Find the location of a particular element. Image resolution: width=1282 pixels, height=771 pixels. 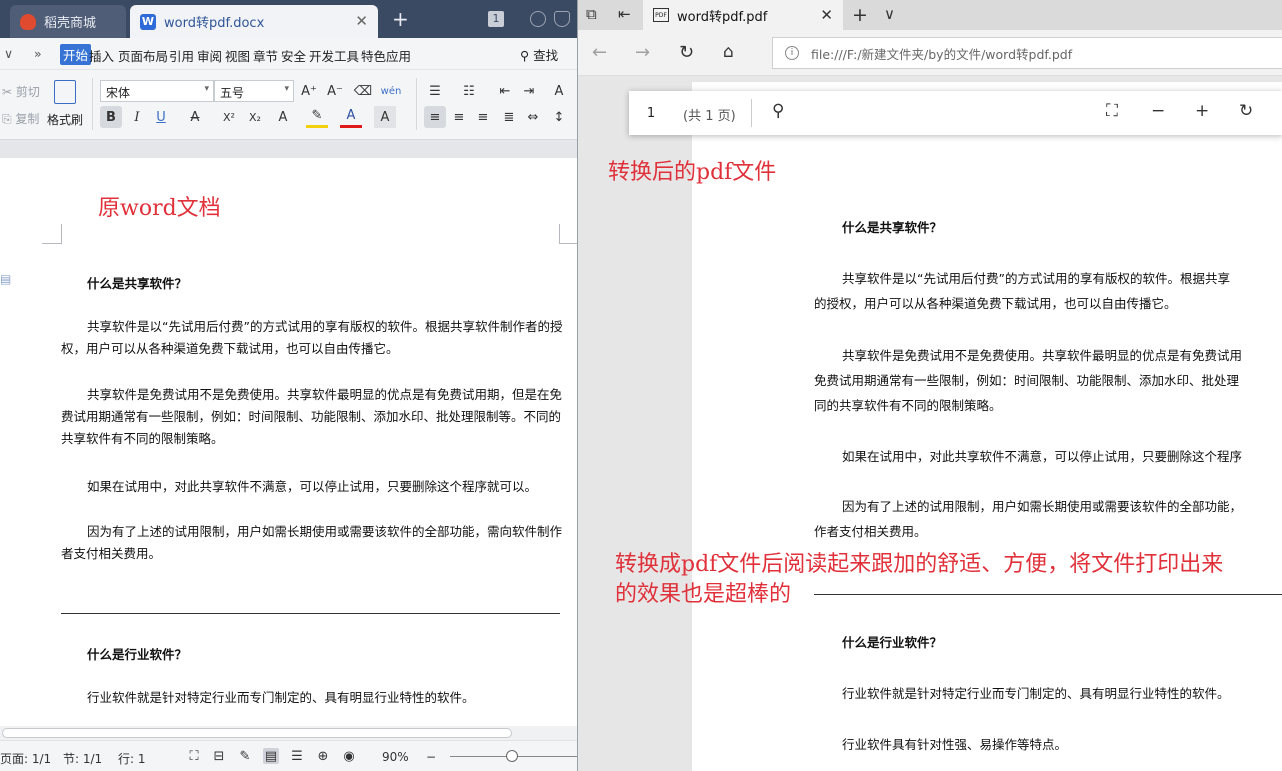

settings-icon is located at coordinates (538, 19).